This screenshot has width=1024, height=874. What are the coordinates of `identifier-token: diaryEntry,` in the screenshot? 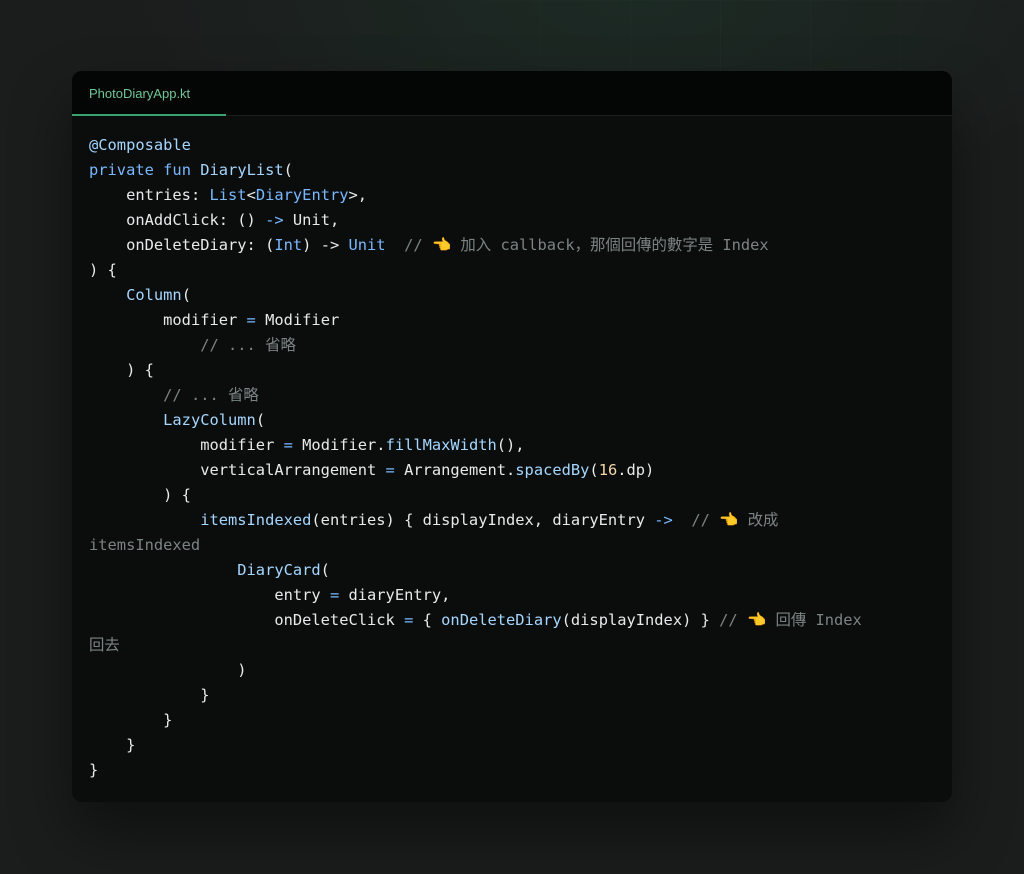 It's located at (395, 595).